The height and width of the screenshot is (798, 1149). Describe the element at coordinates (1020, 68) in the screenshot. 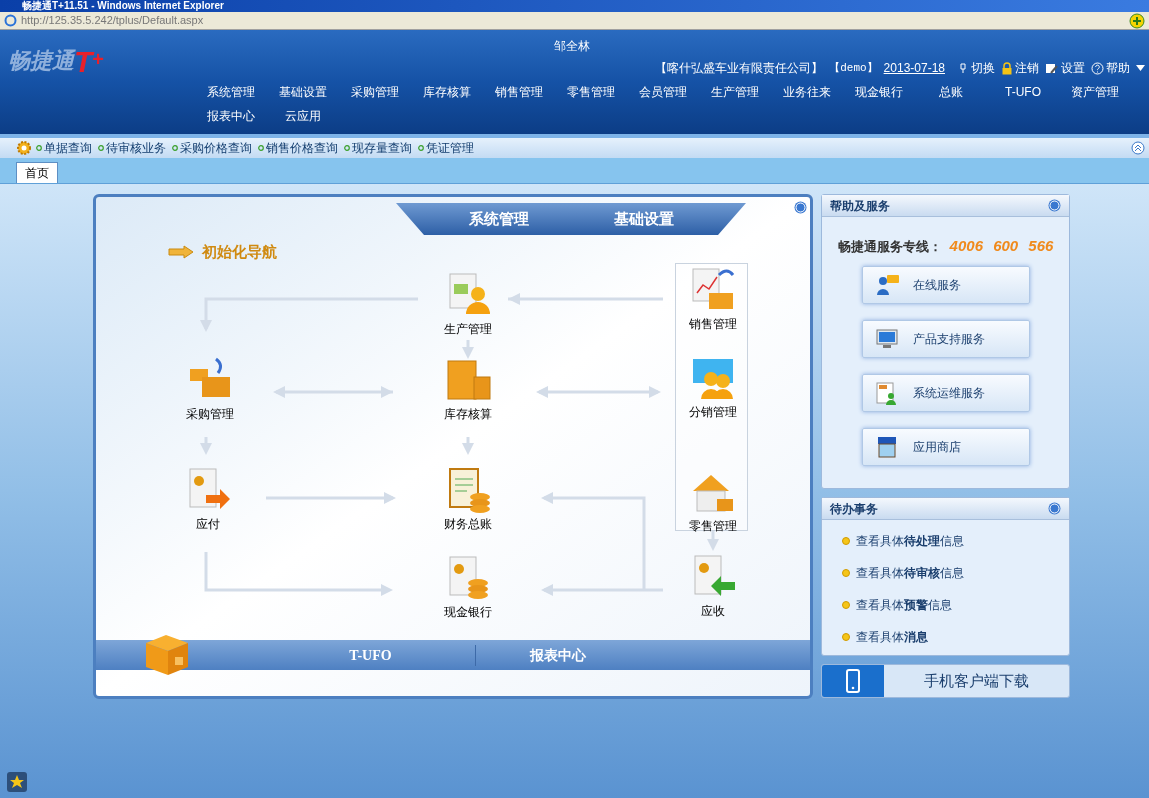

I see `logout-link: 注销` at that location.